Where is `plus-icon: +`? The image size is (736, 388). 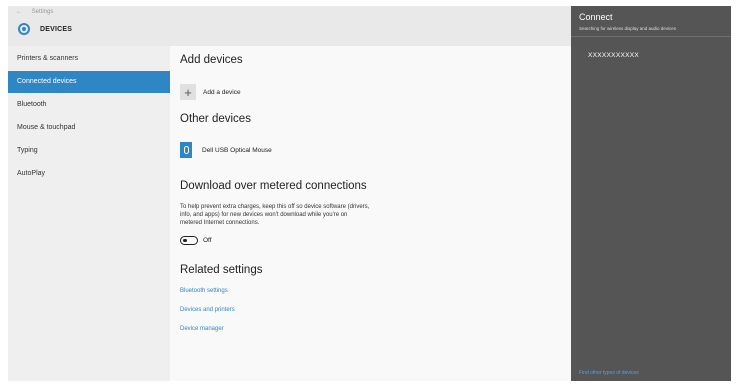 plus-icon: + is located at coordinates (188, 92).